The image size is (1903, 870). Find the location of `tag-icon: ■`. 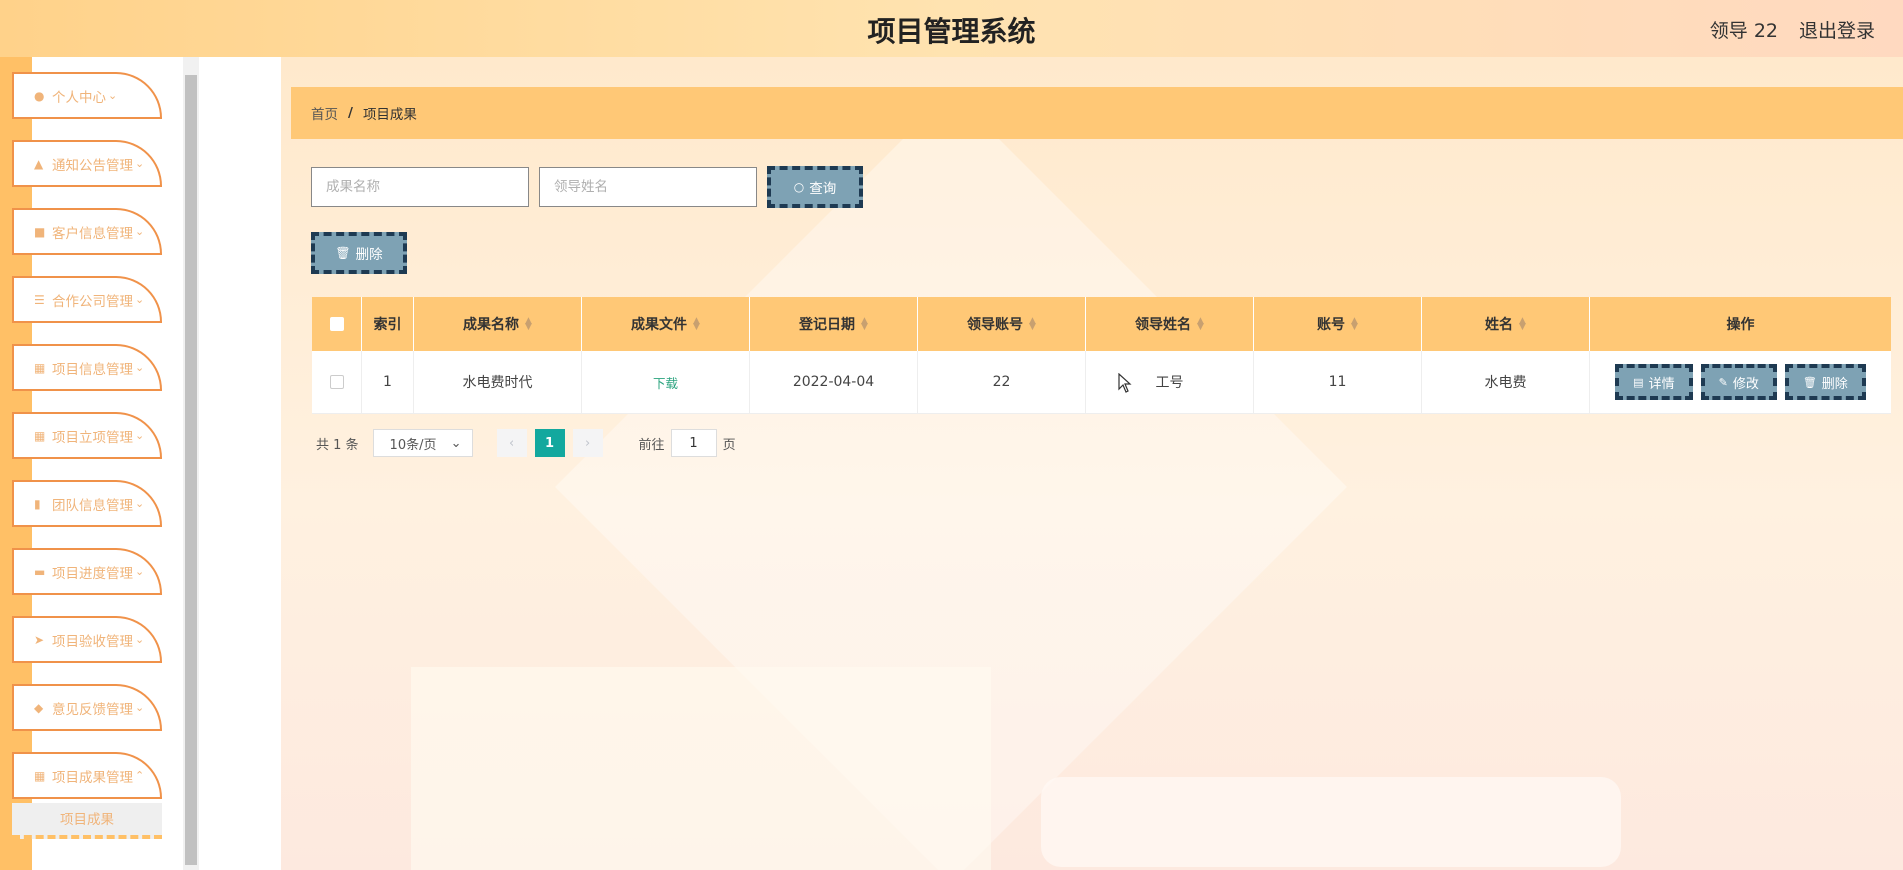

tag-icon: ■ is located at coordinates (40, 231).